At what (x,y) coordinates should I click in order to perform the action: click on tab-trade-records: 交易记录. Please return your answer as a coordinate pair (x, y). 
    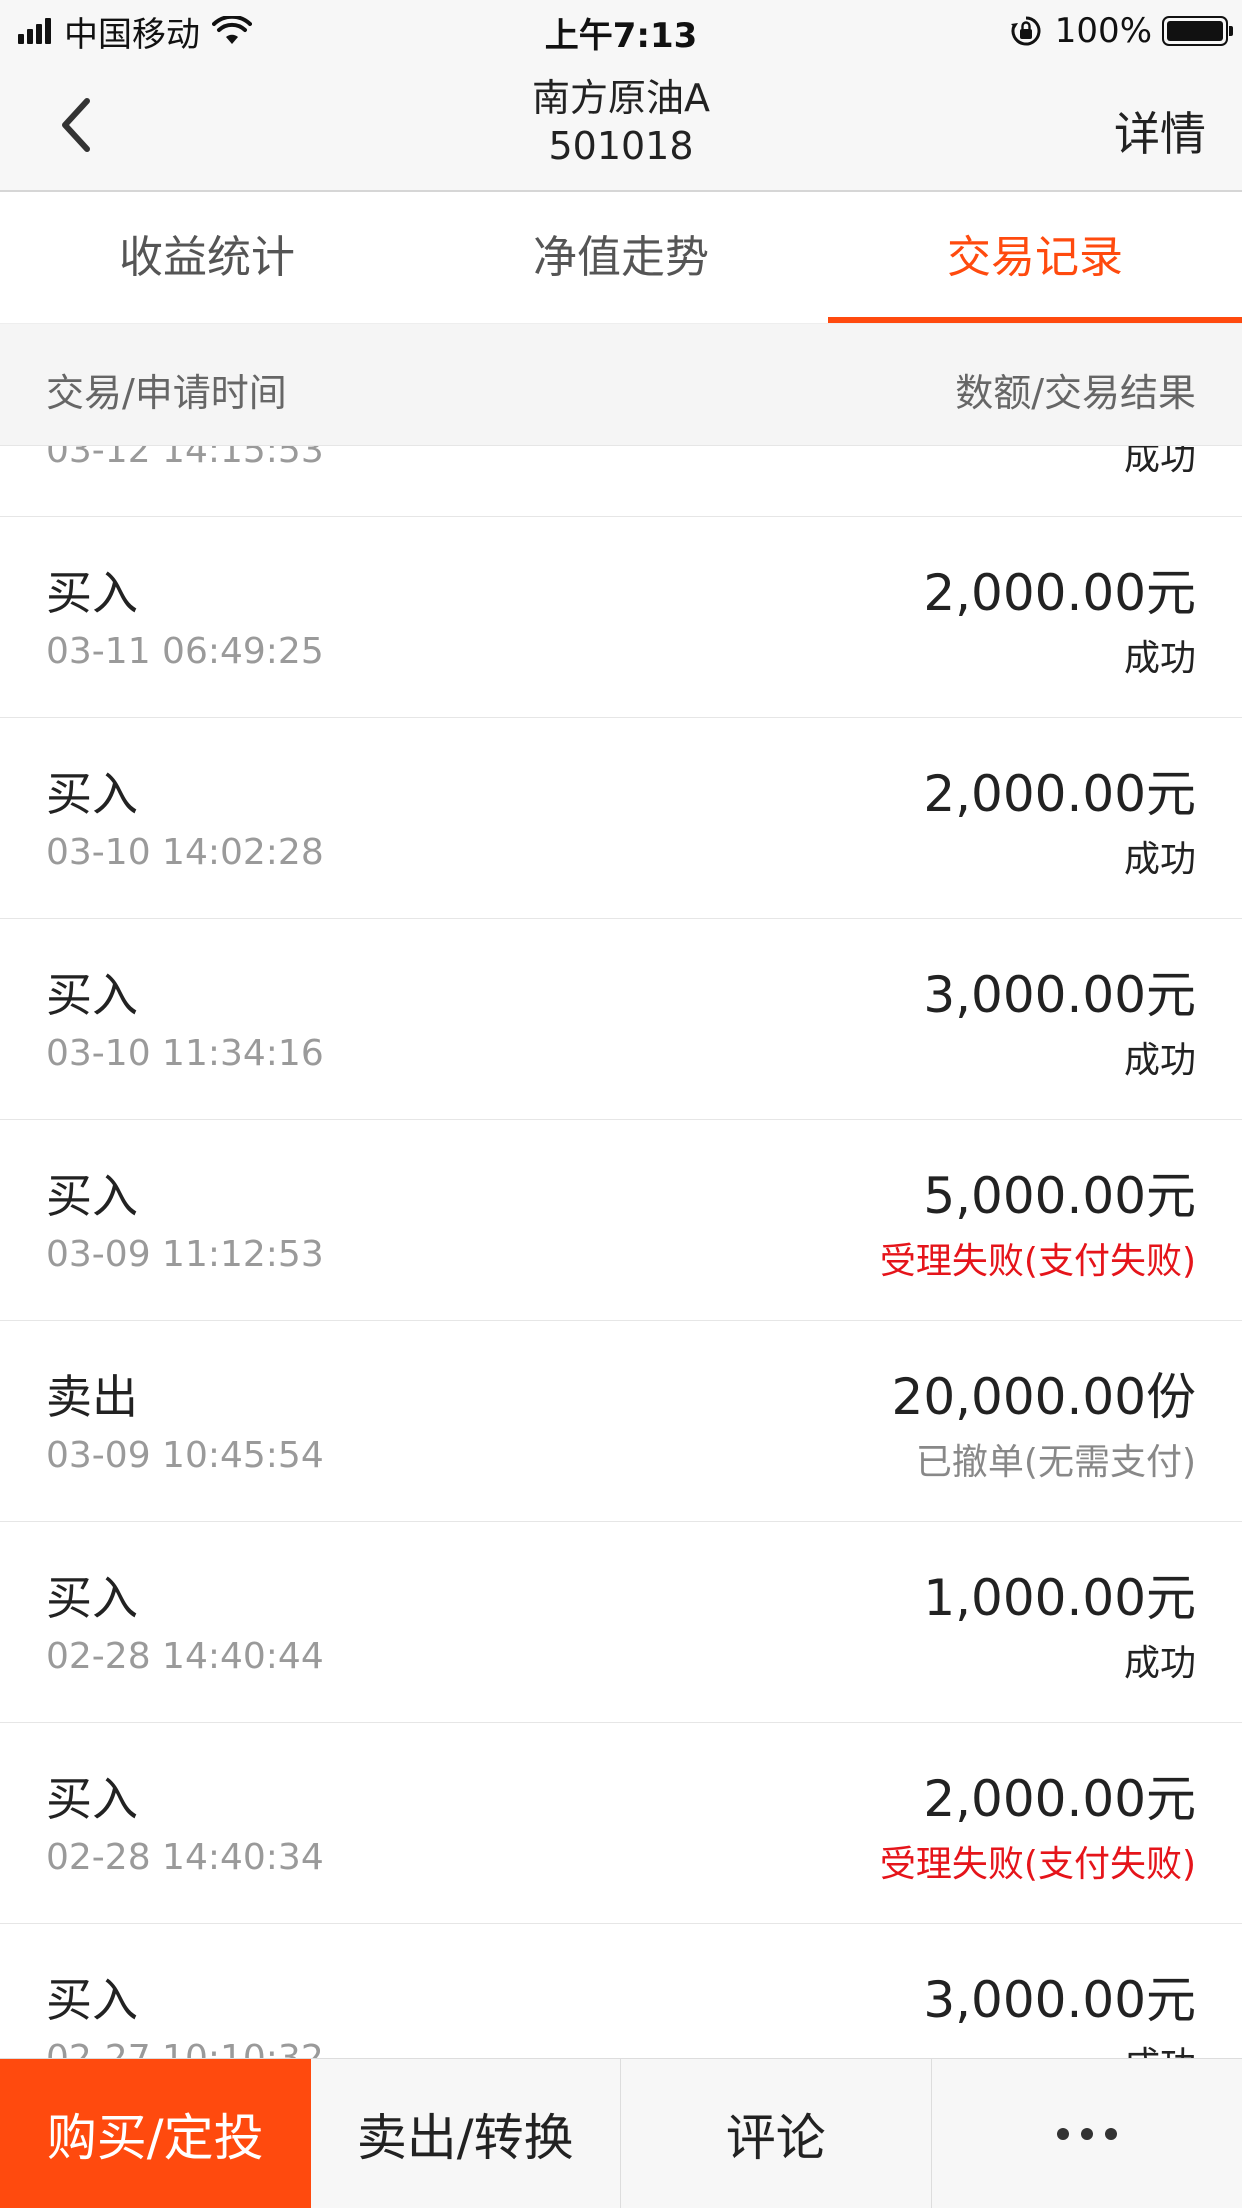
    Looking at the image, I should click on (1035, 257).